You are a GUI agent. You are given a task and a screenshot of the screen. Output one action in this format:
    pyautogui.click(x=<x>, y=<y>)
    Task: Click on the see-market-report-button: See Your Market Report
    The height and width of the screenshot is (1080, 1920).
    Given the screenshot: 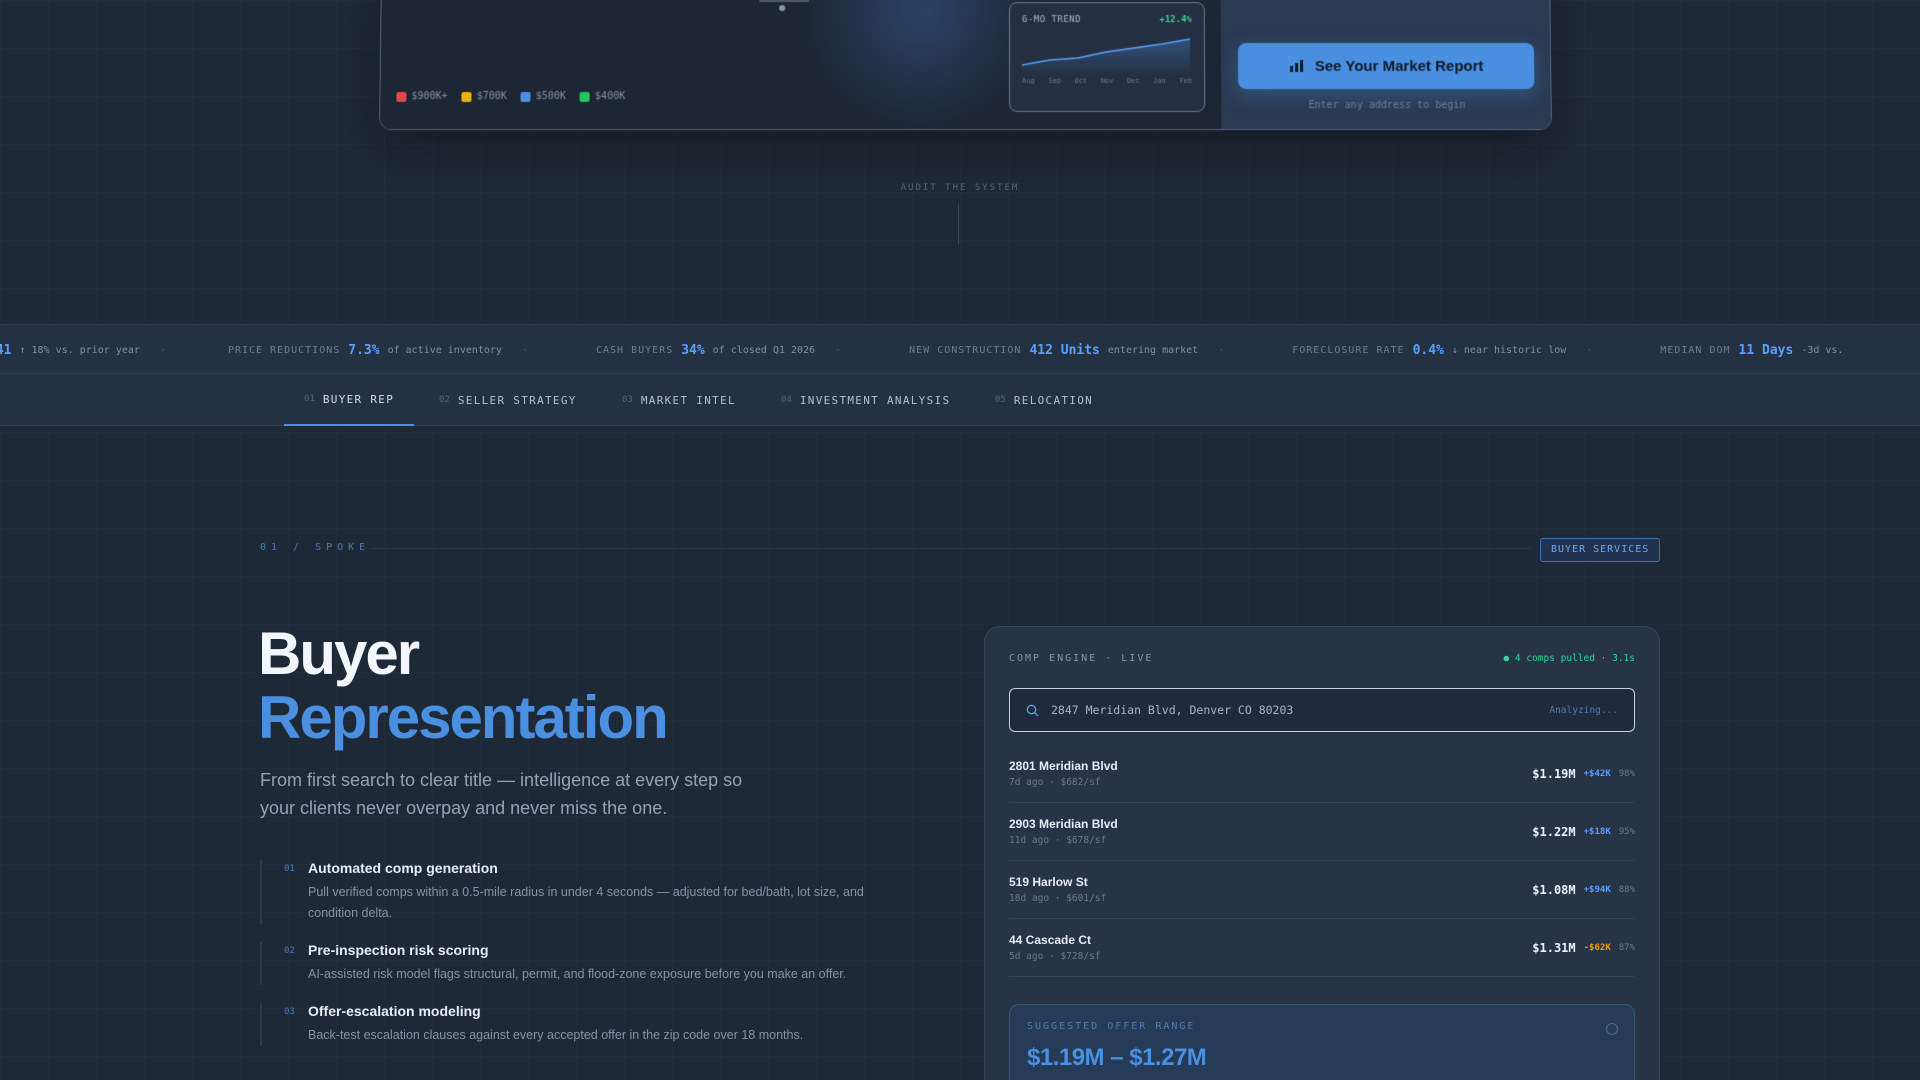 What is the action you would take?
    pyautogui.click(x=1386, y=66)
    